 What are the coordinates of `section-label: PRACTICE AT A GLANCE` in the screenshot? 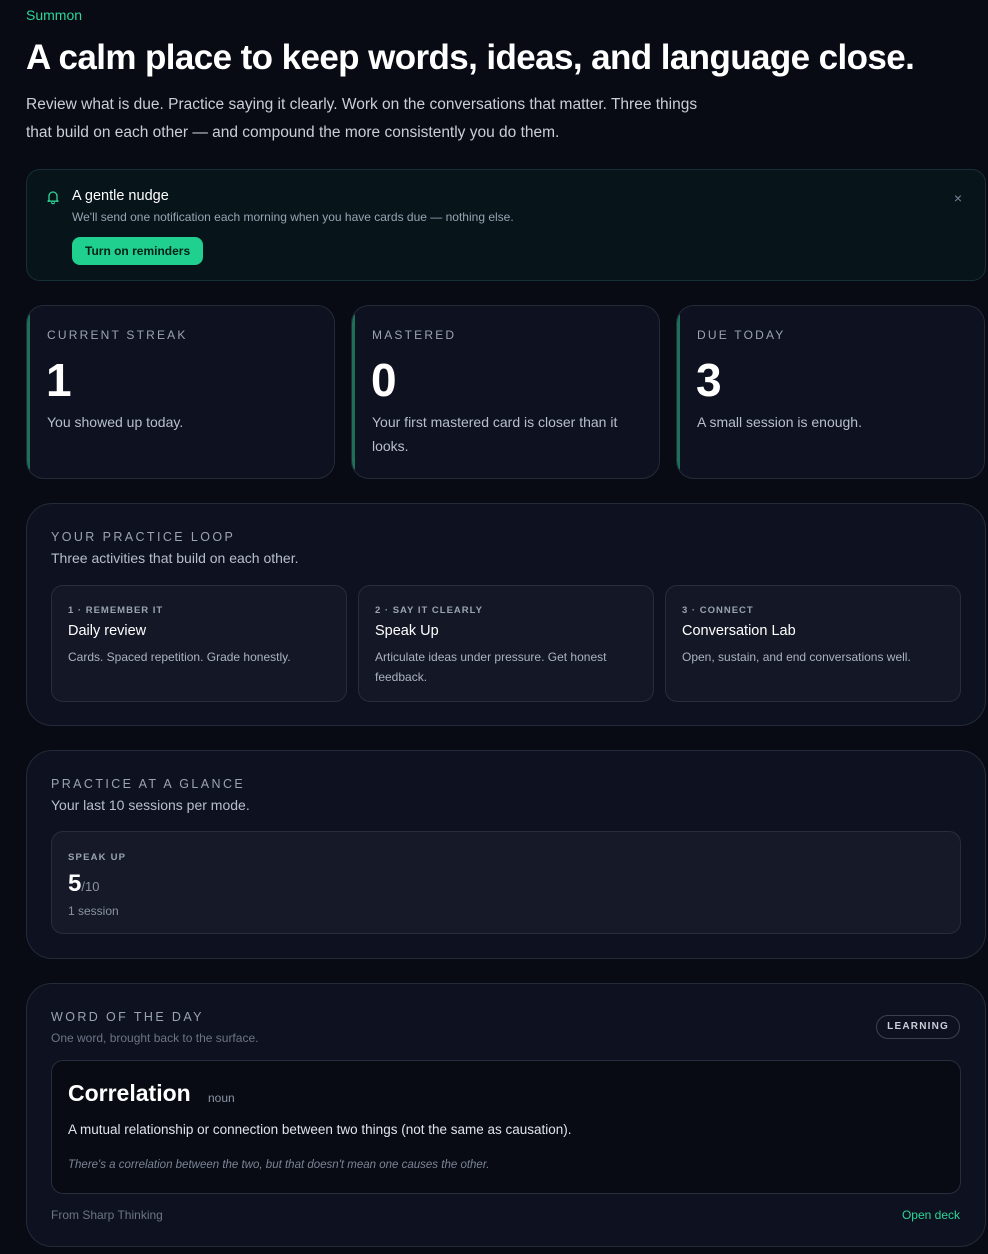 It's located at (148, 784).